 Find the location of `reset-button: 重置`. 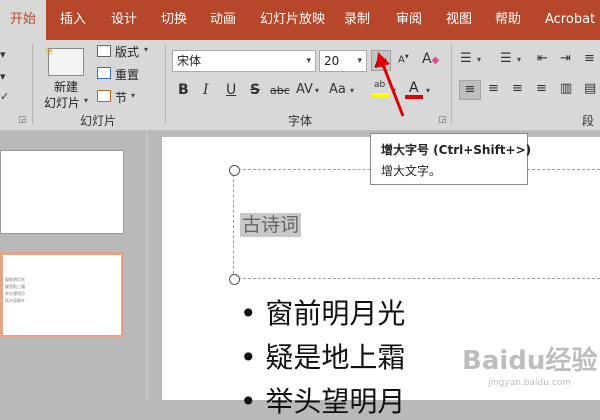

reset-button: 重置 is located at coordinates (127, 74).